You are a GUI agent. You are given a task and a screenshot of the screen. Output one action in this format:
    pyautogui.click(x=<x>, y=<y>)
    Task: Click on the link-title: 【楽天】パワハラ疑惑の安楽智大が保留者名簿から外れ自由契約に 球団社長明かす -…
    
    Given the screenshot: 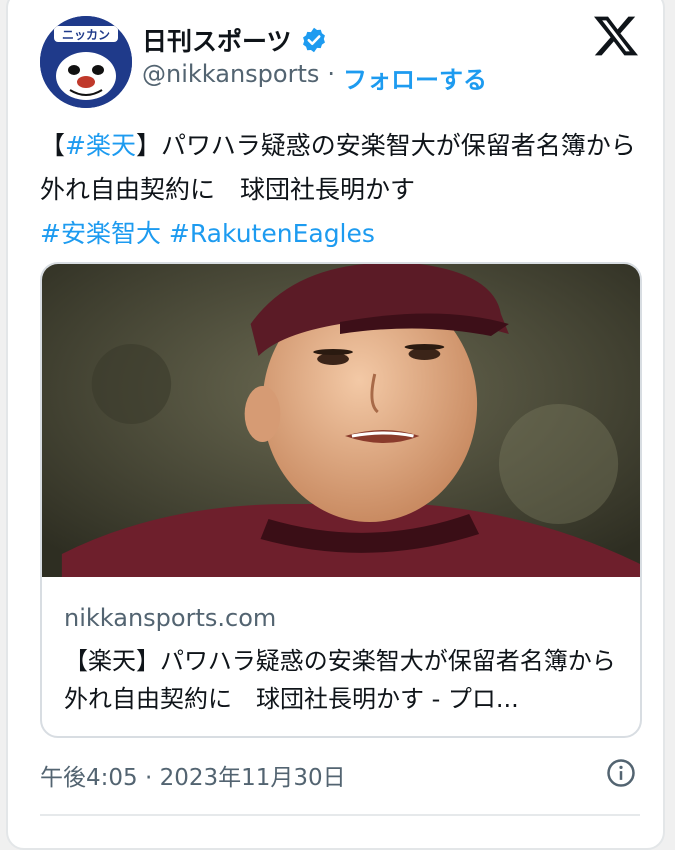 What is the action you would take?
    pyautogui.click(x=340, y=680)
    